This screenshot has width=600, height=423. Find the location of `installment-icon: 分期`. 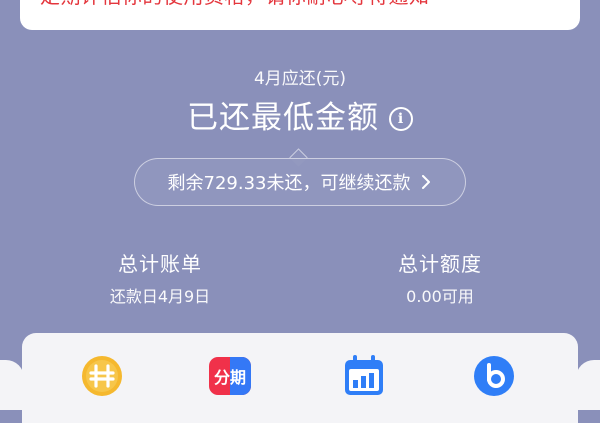

installment-icon: 分期 is located at coordinates (230, 376).